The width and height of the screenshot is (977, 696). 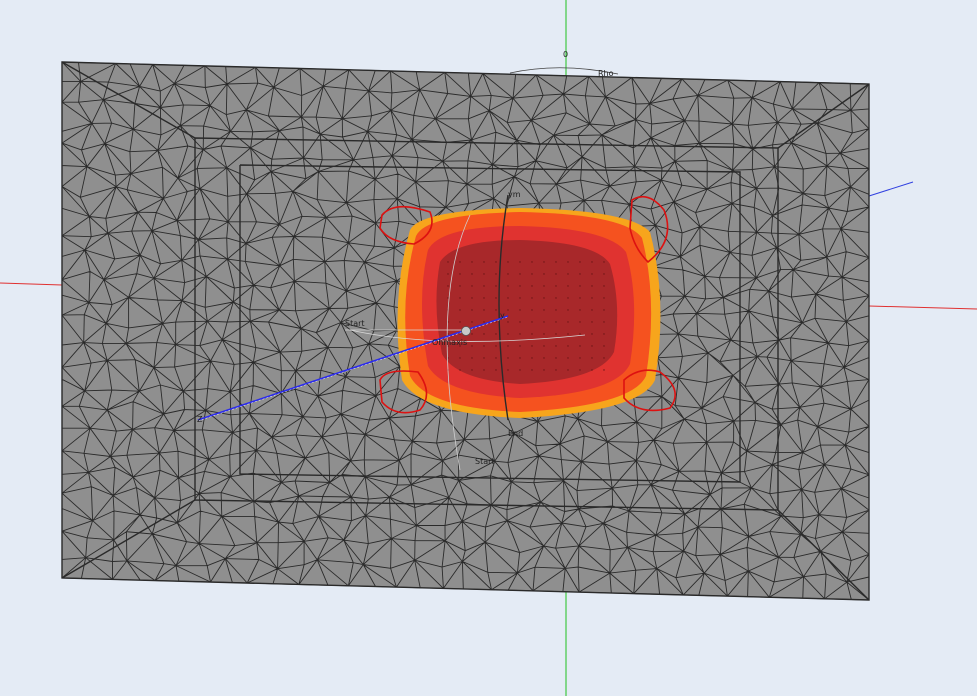 I want to click on ym-label: ym, so click(x=514, y=194).